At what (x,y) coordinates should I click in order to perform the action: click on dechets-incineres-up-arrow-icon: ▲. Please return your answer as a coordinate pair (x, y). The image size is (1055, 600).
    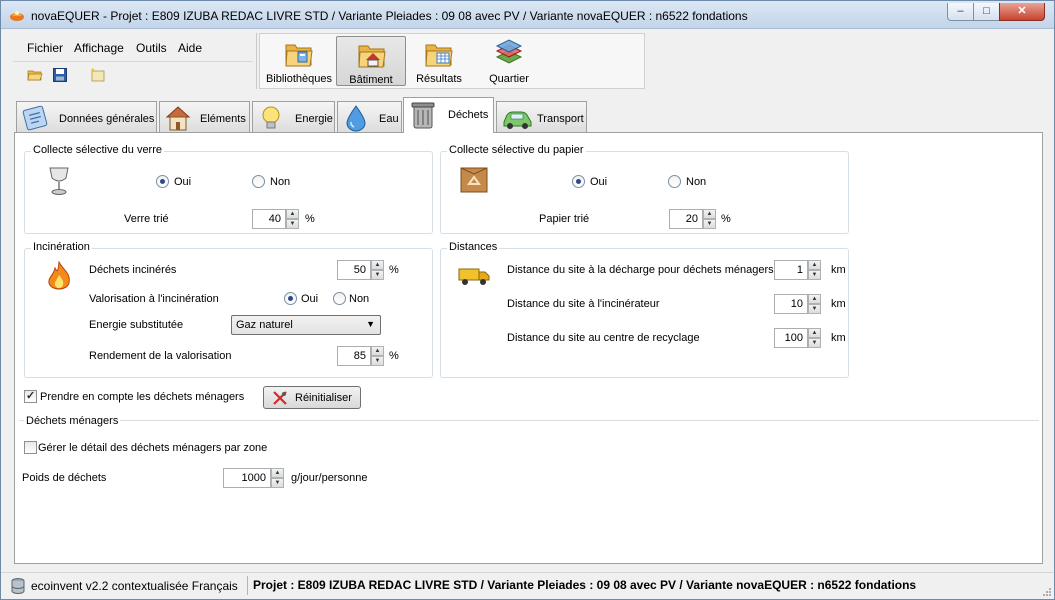
    Looking at the image, I should click on (377, 265).